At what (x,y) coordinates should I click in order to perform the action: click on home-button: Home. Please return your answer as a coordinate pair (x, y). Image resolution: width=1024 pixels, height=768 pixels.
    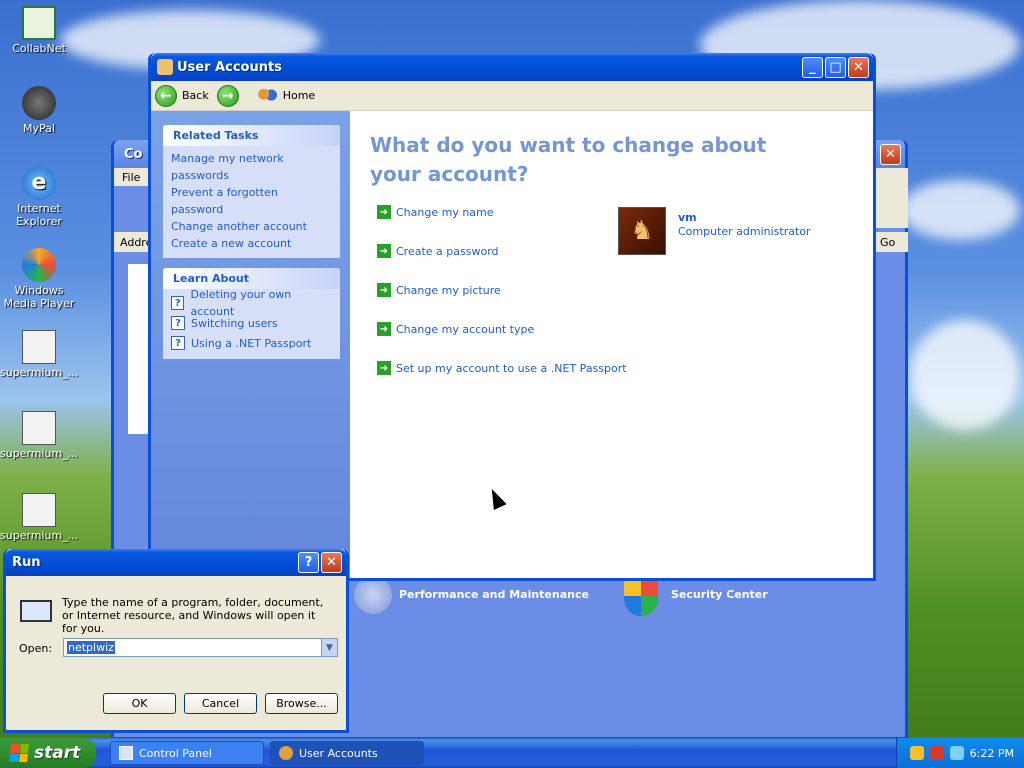
    Looking at the image, I should click on (285, 95).